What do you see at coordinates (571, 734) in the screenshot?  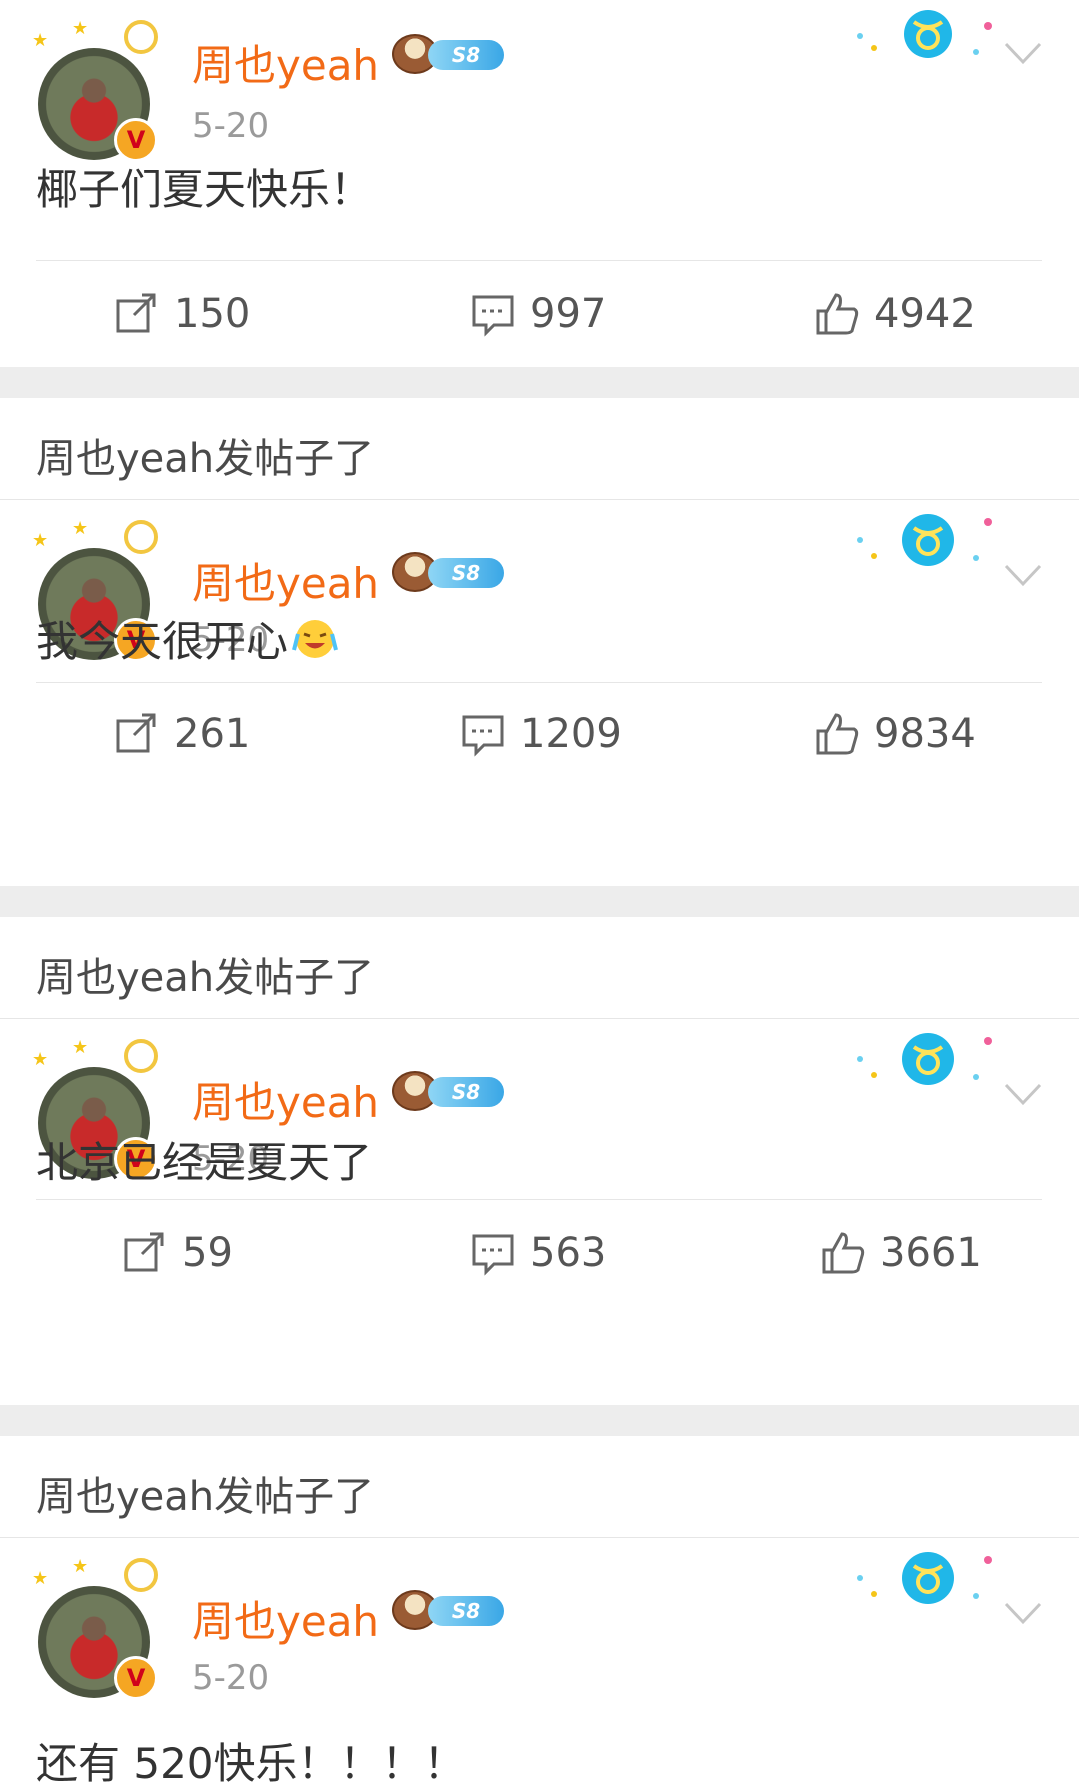 I see `comment-count: 1209` at bounding box center [571, 734].